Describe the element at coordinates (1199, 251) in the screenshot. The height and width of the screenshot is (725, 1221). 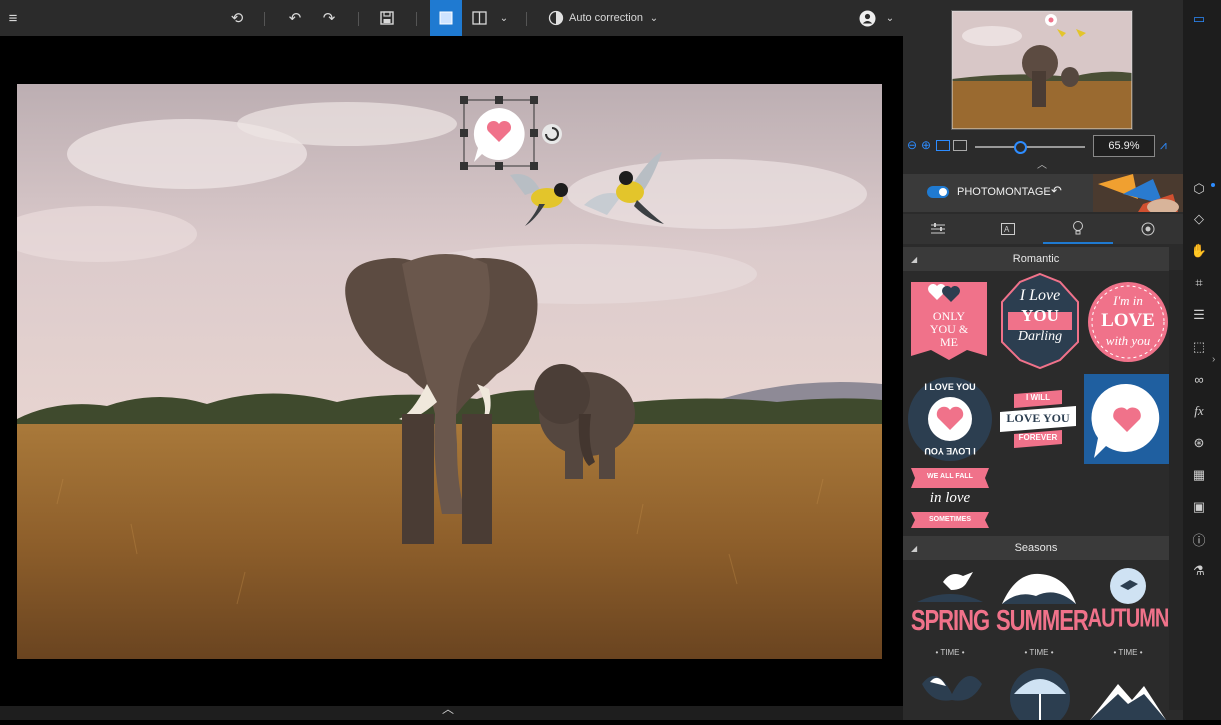
I see `hand-icon: ✋` at that location.